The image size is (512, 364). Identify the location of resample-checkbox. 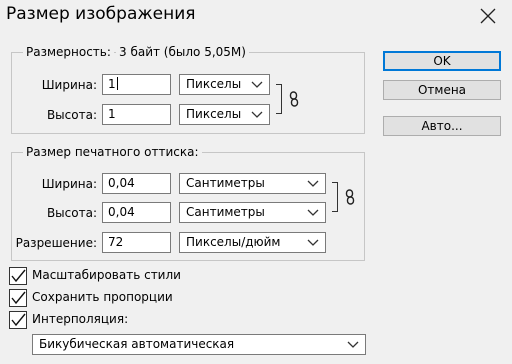
(18, 320).